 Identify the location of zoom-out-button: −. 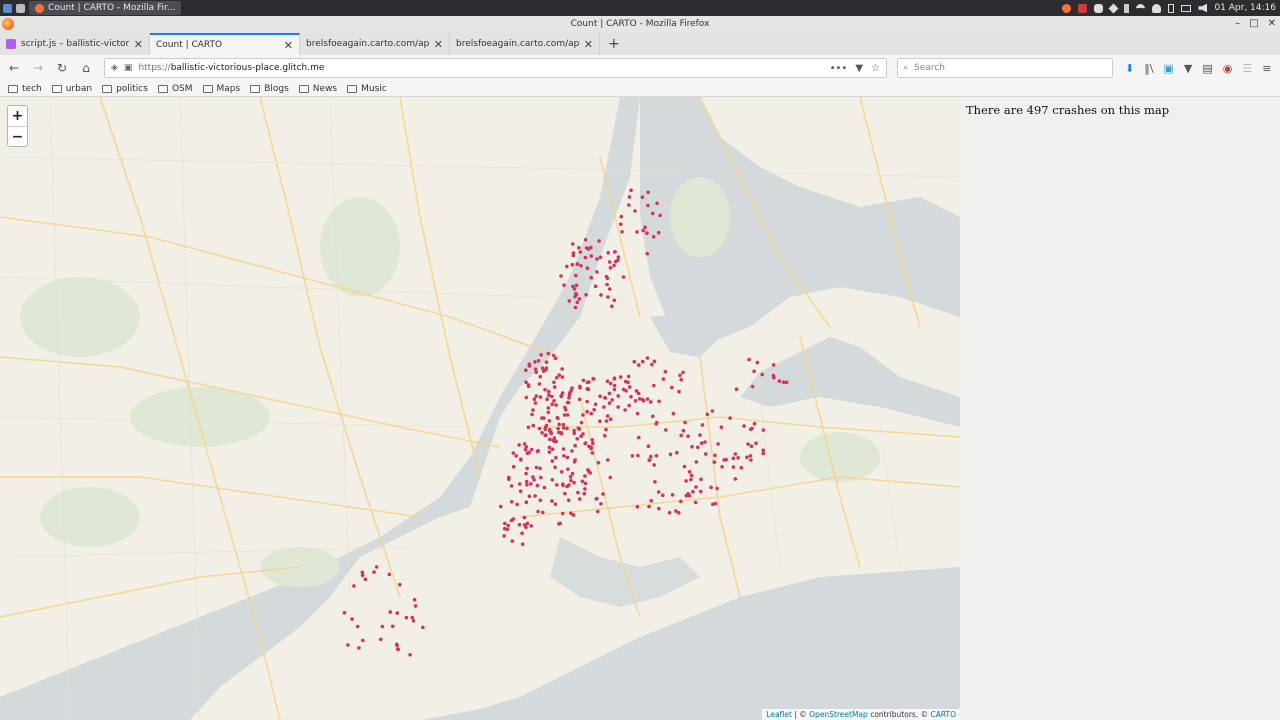
(17, 136).